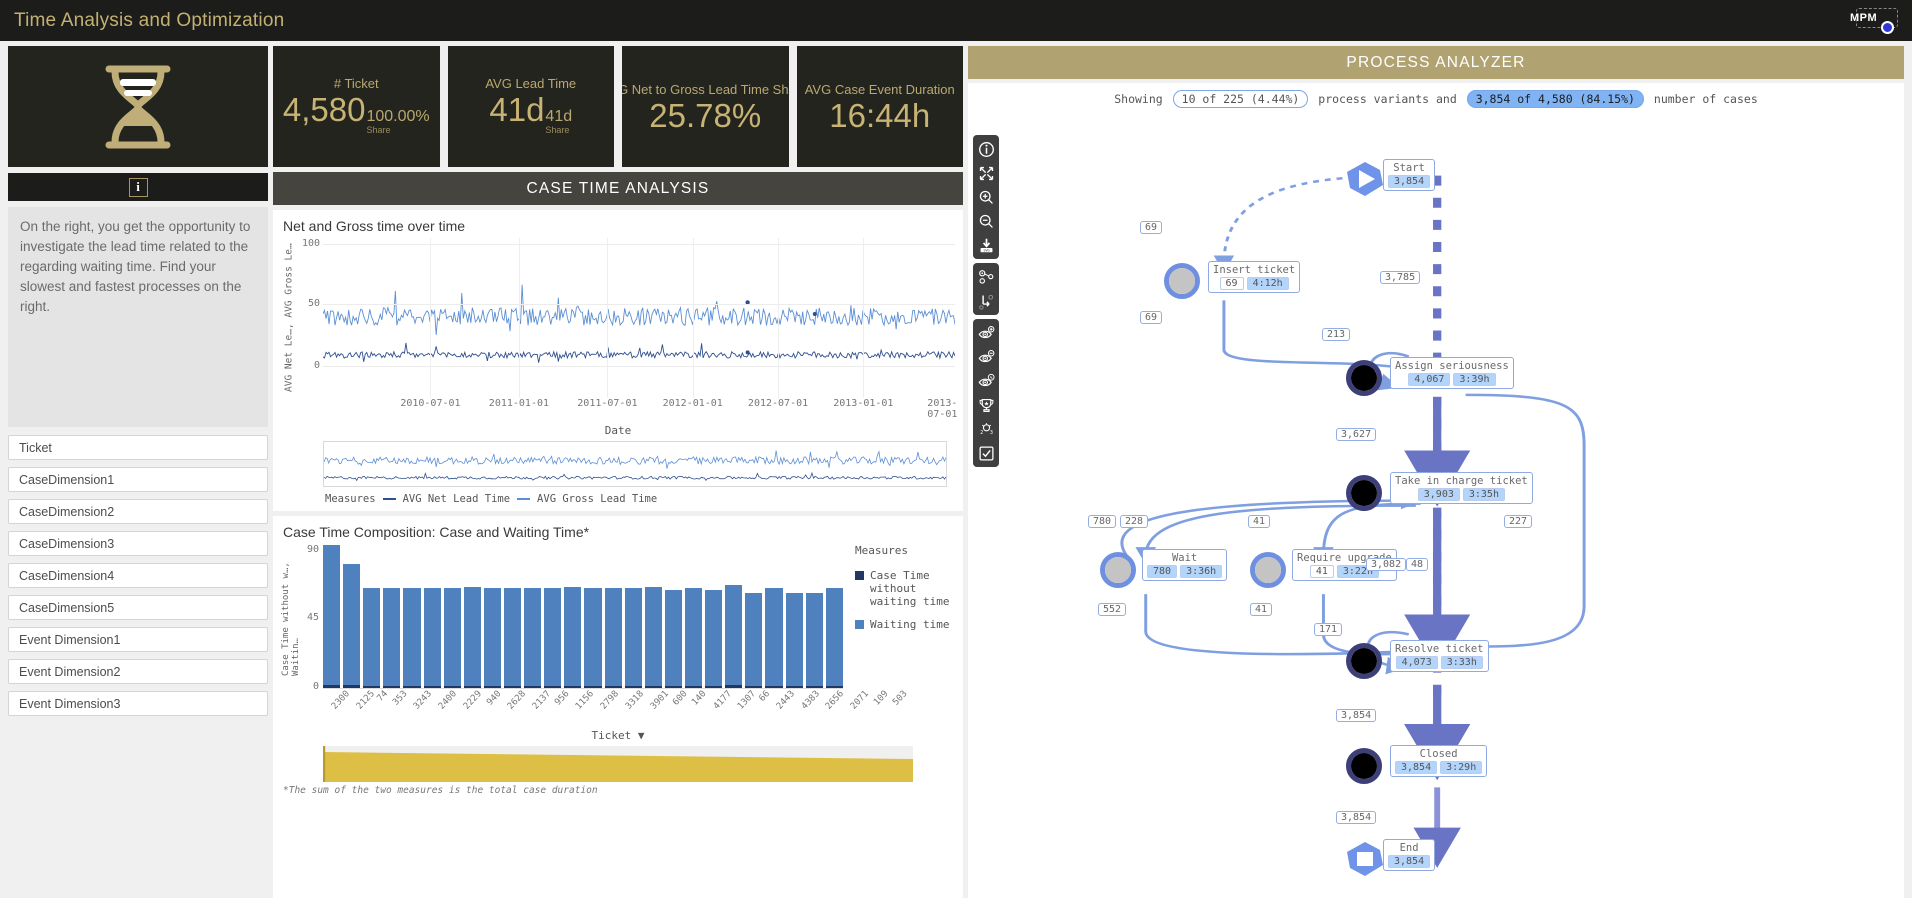  What do you see at coordinates (905, 624) in the screenshot?
I see `legend-item-waiting-time: Waiting time` at bounding box center [905, 624].